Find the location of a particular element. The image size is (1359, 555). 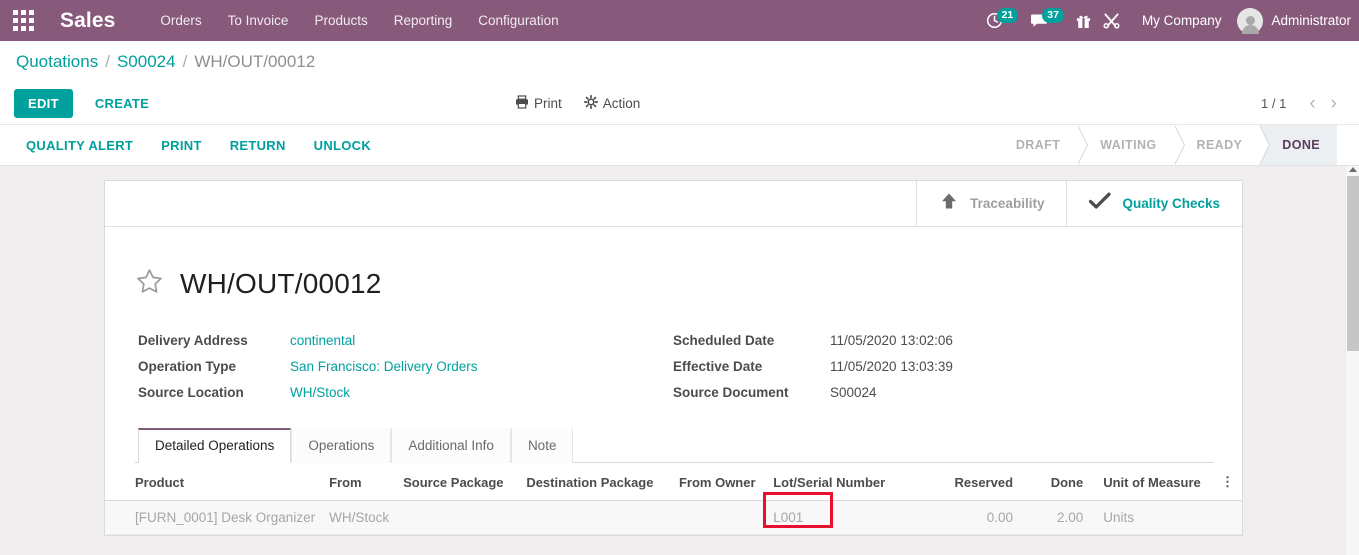

column-header-done: Done is located at coordinates (1056, 482).